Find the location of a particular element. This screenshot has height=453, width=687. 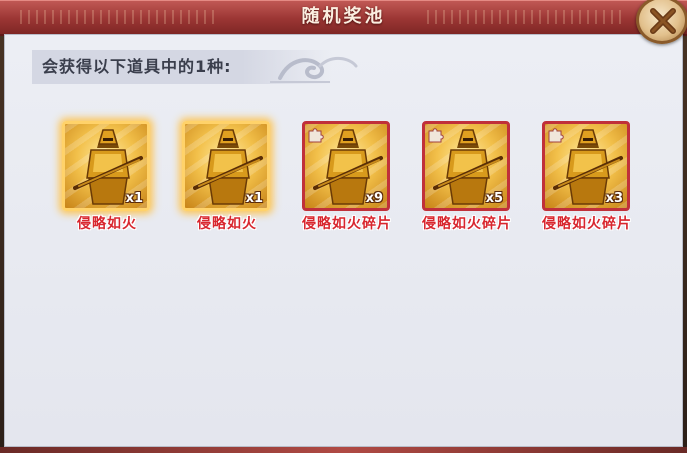

close-x-icon is located at coordinates (663, 21).